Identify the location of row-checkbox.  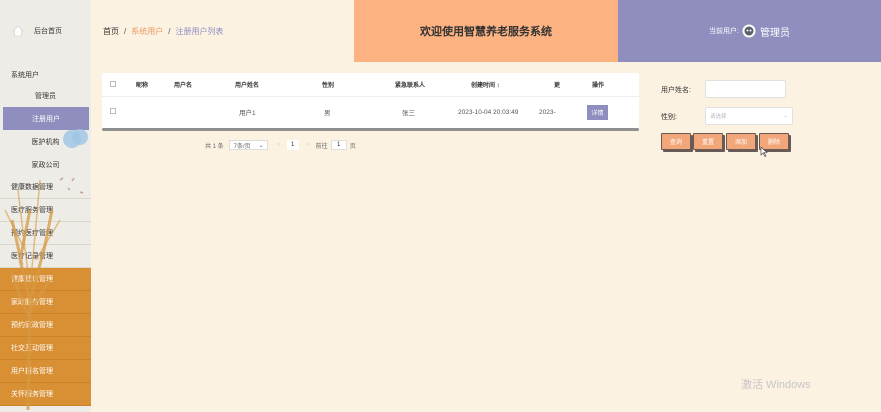
(113, 112).